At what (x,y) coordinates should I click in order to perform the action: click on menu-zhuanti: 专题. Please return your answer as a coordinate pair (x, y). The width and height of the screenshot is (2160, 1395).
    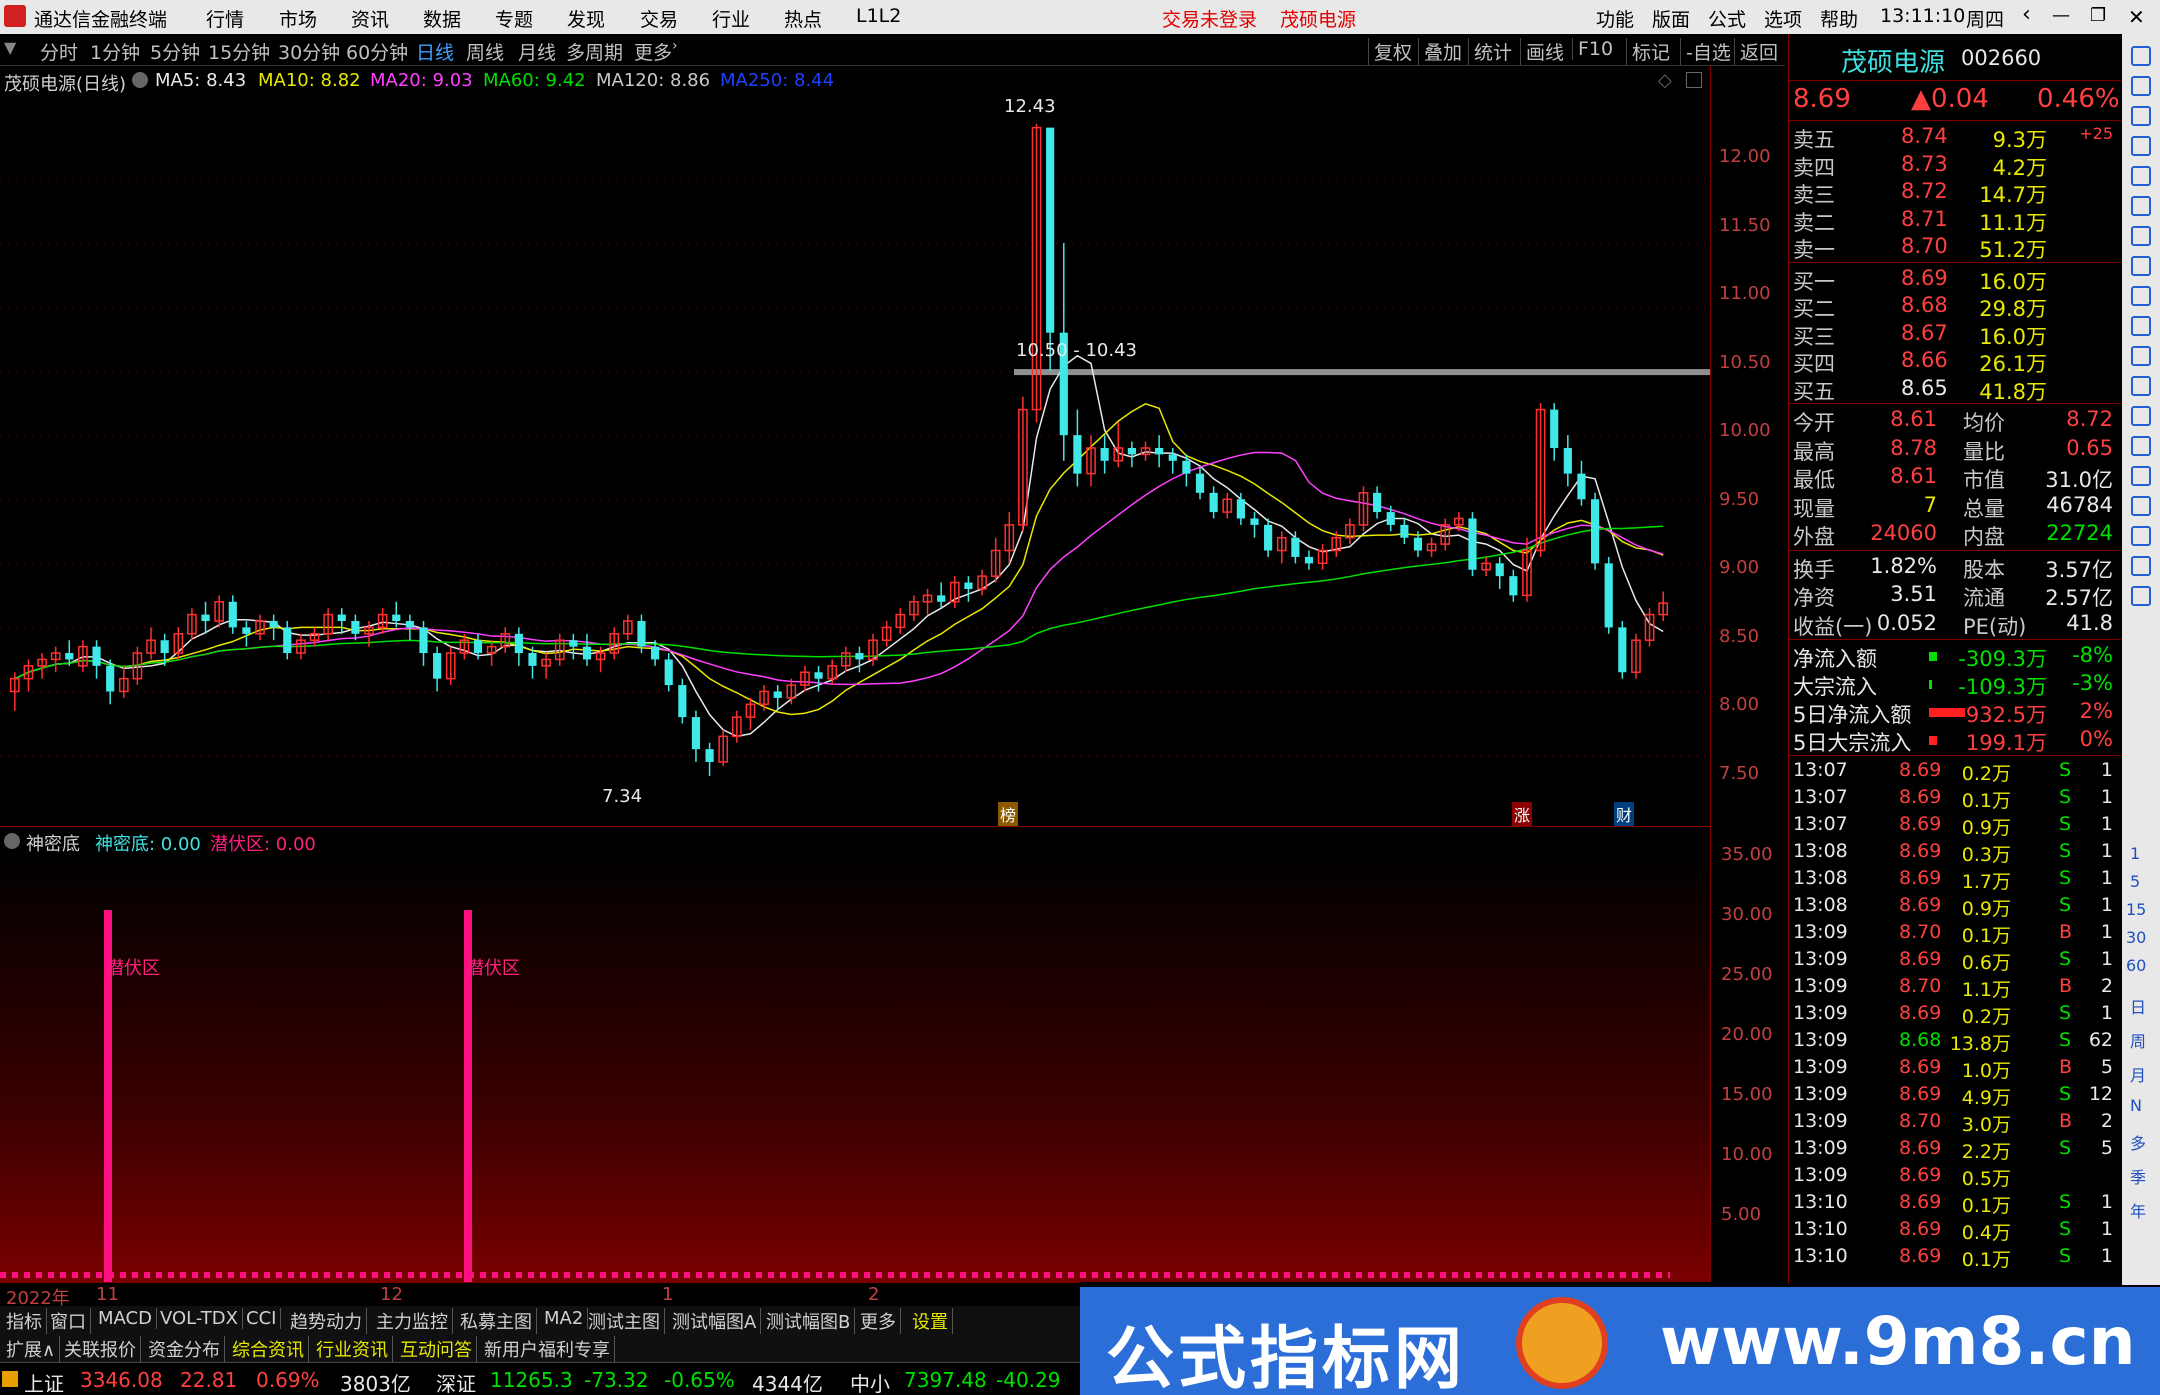
    Looking at the image, I should click on (514, 18).